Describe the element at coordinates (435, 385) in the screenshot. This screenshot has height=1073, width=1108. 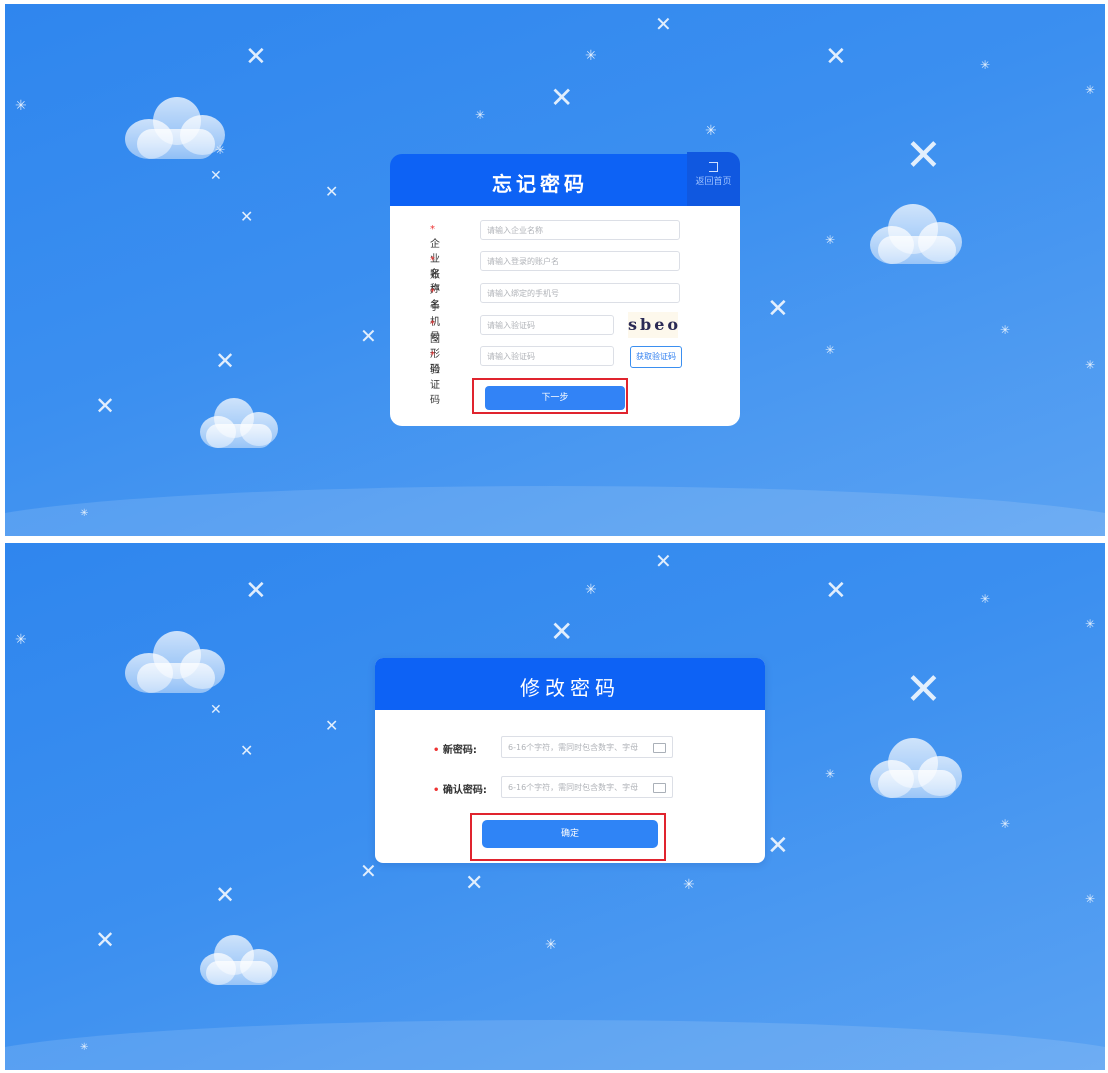
I see `sms-code-label: 验证码` at that location.